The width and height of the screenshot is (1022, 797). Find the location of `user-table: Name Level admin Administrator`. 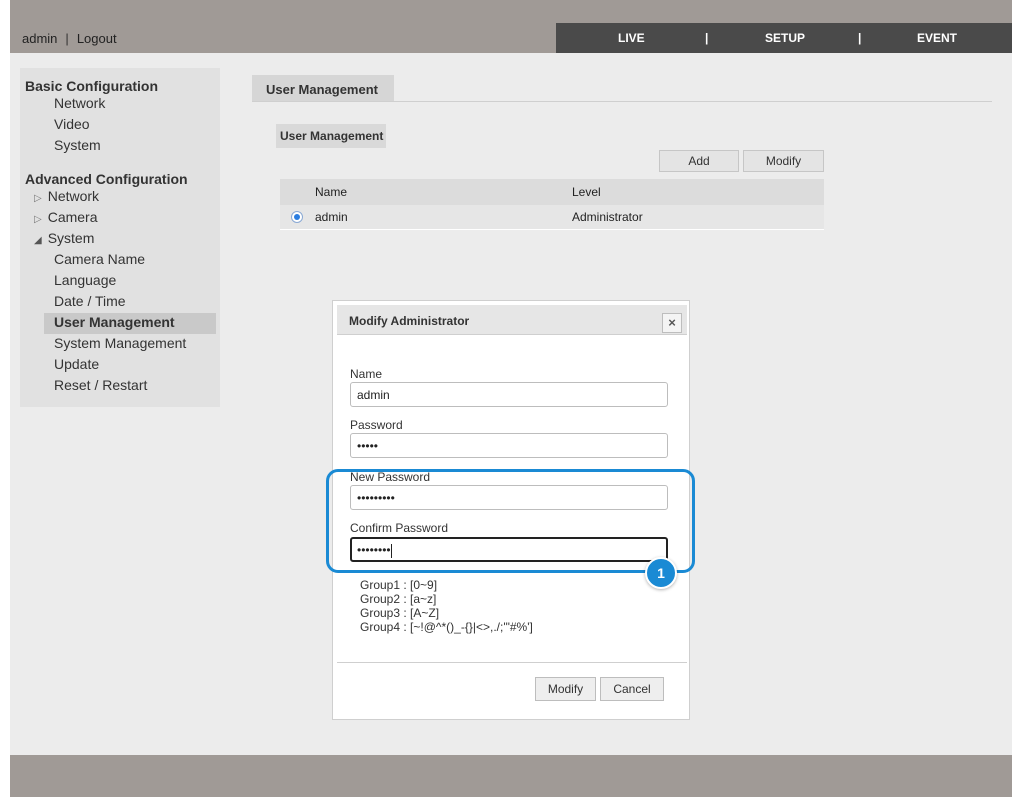

user-table: Name Level admin Administrator is located at coordinates (552, 205).